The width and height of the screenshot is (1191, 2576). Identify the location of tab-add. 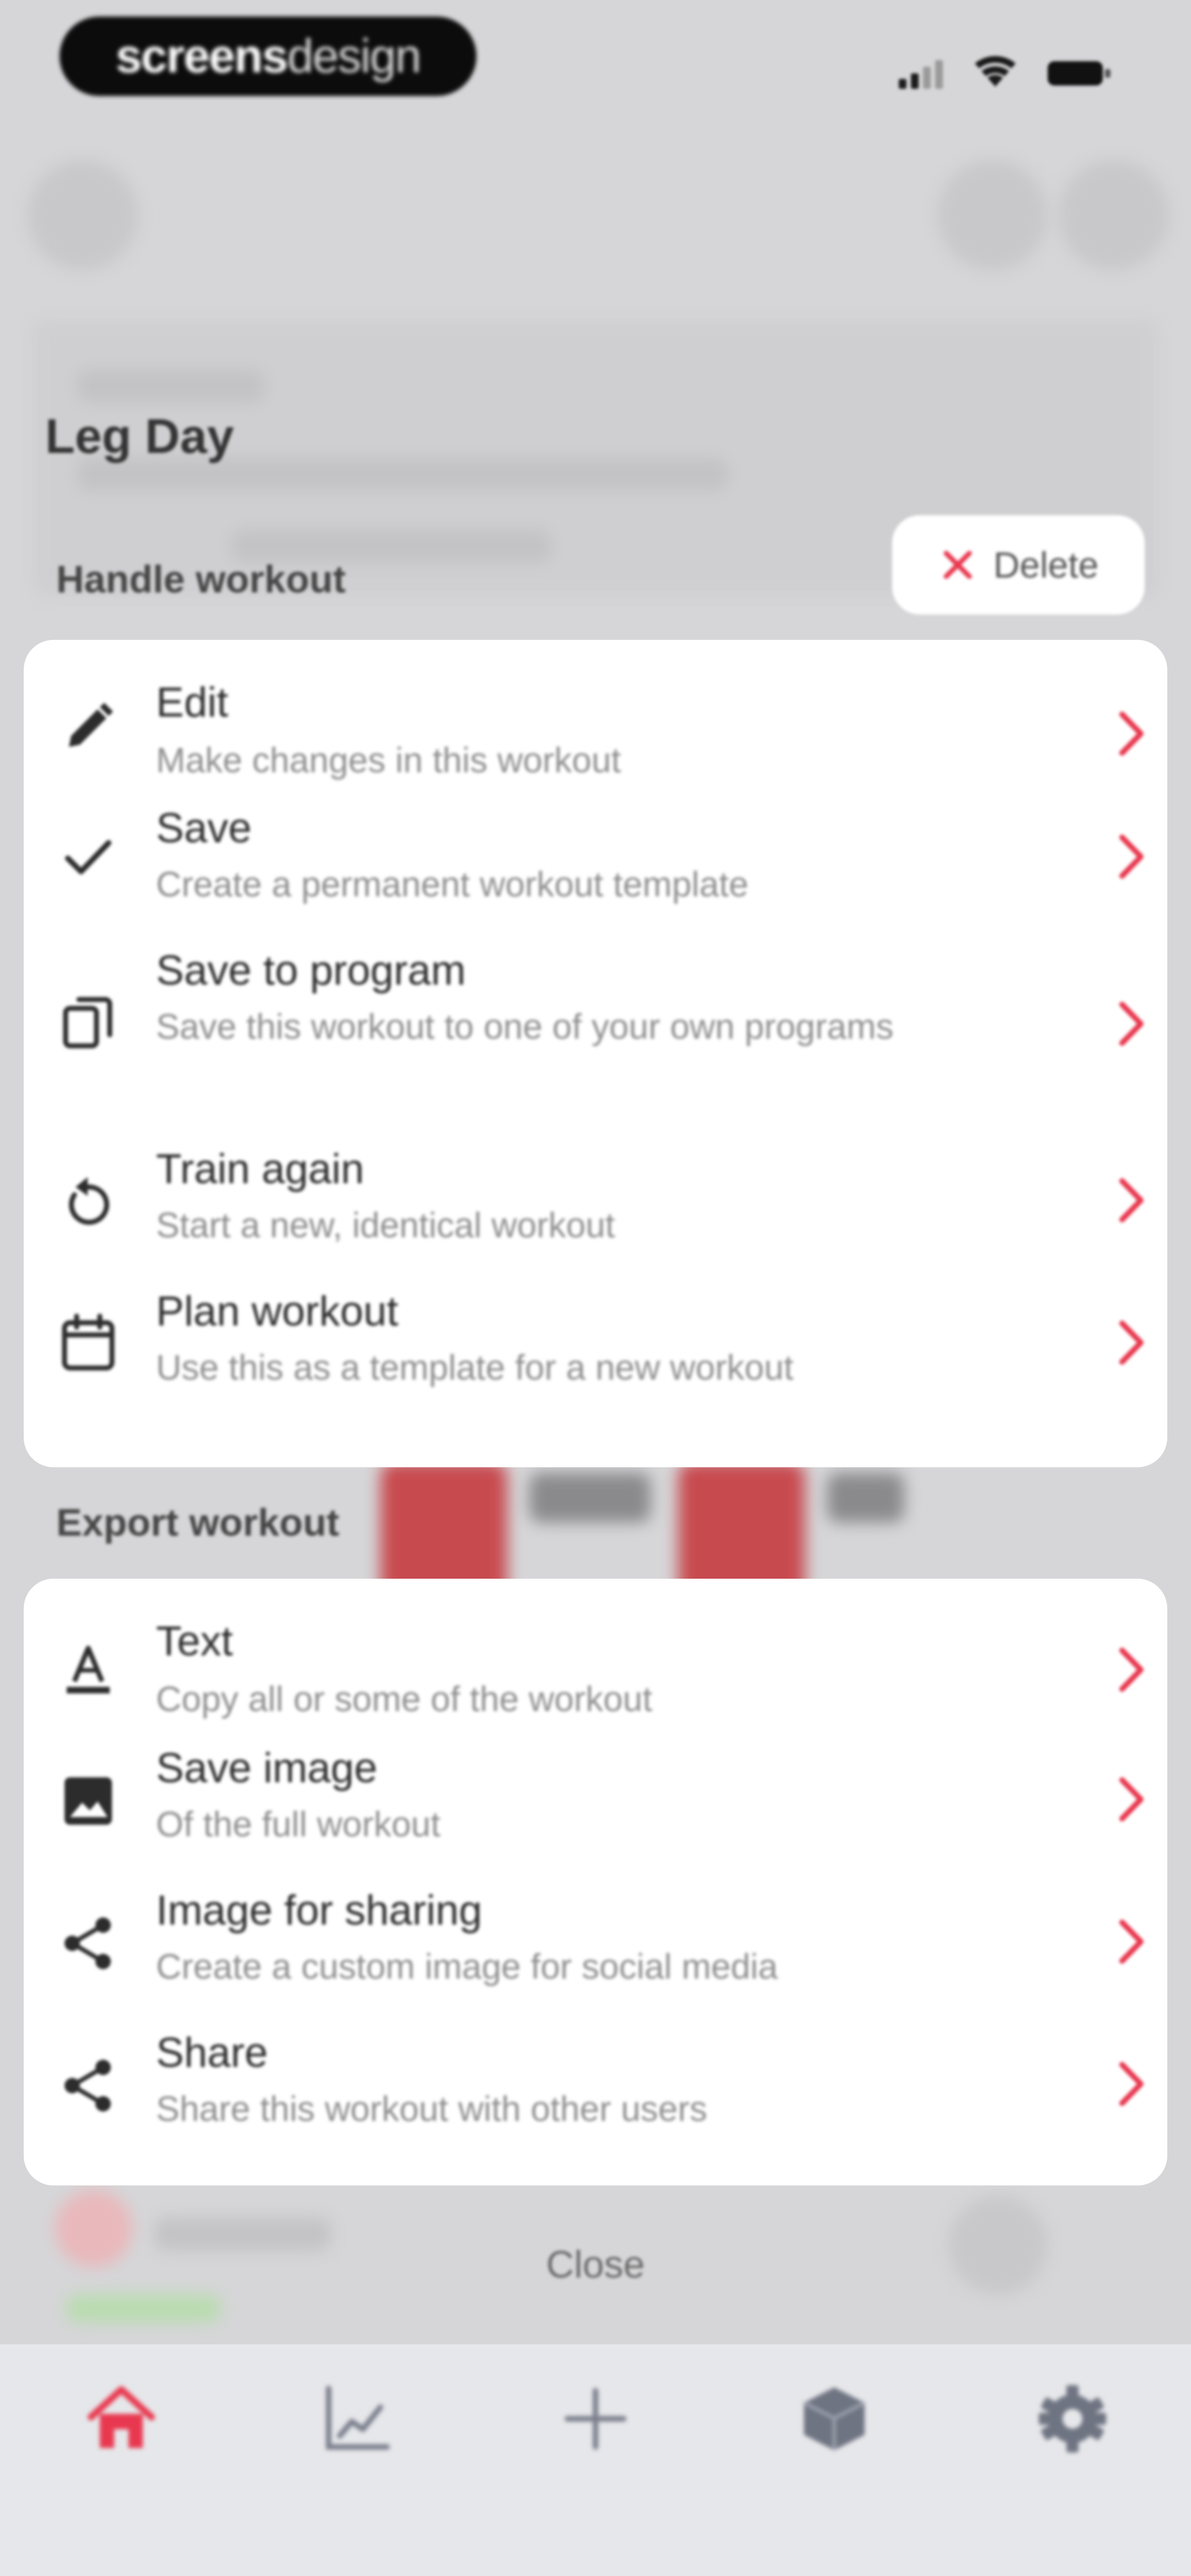
(595, 2418).